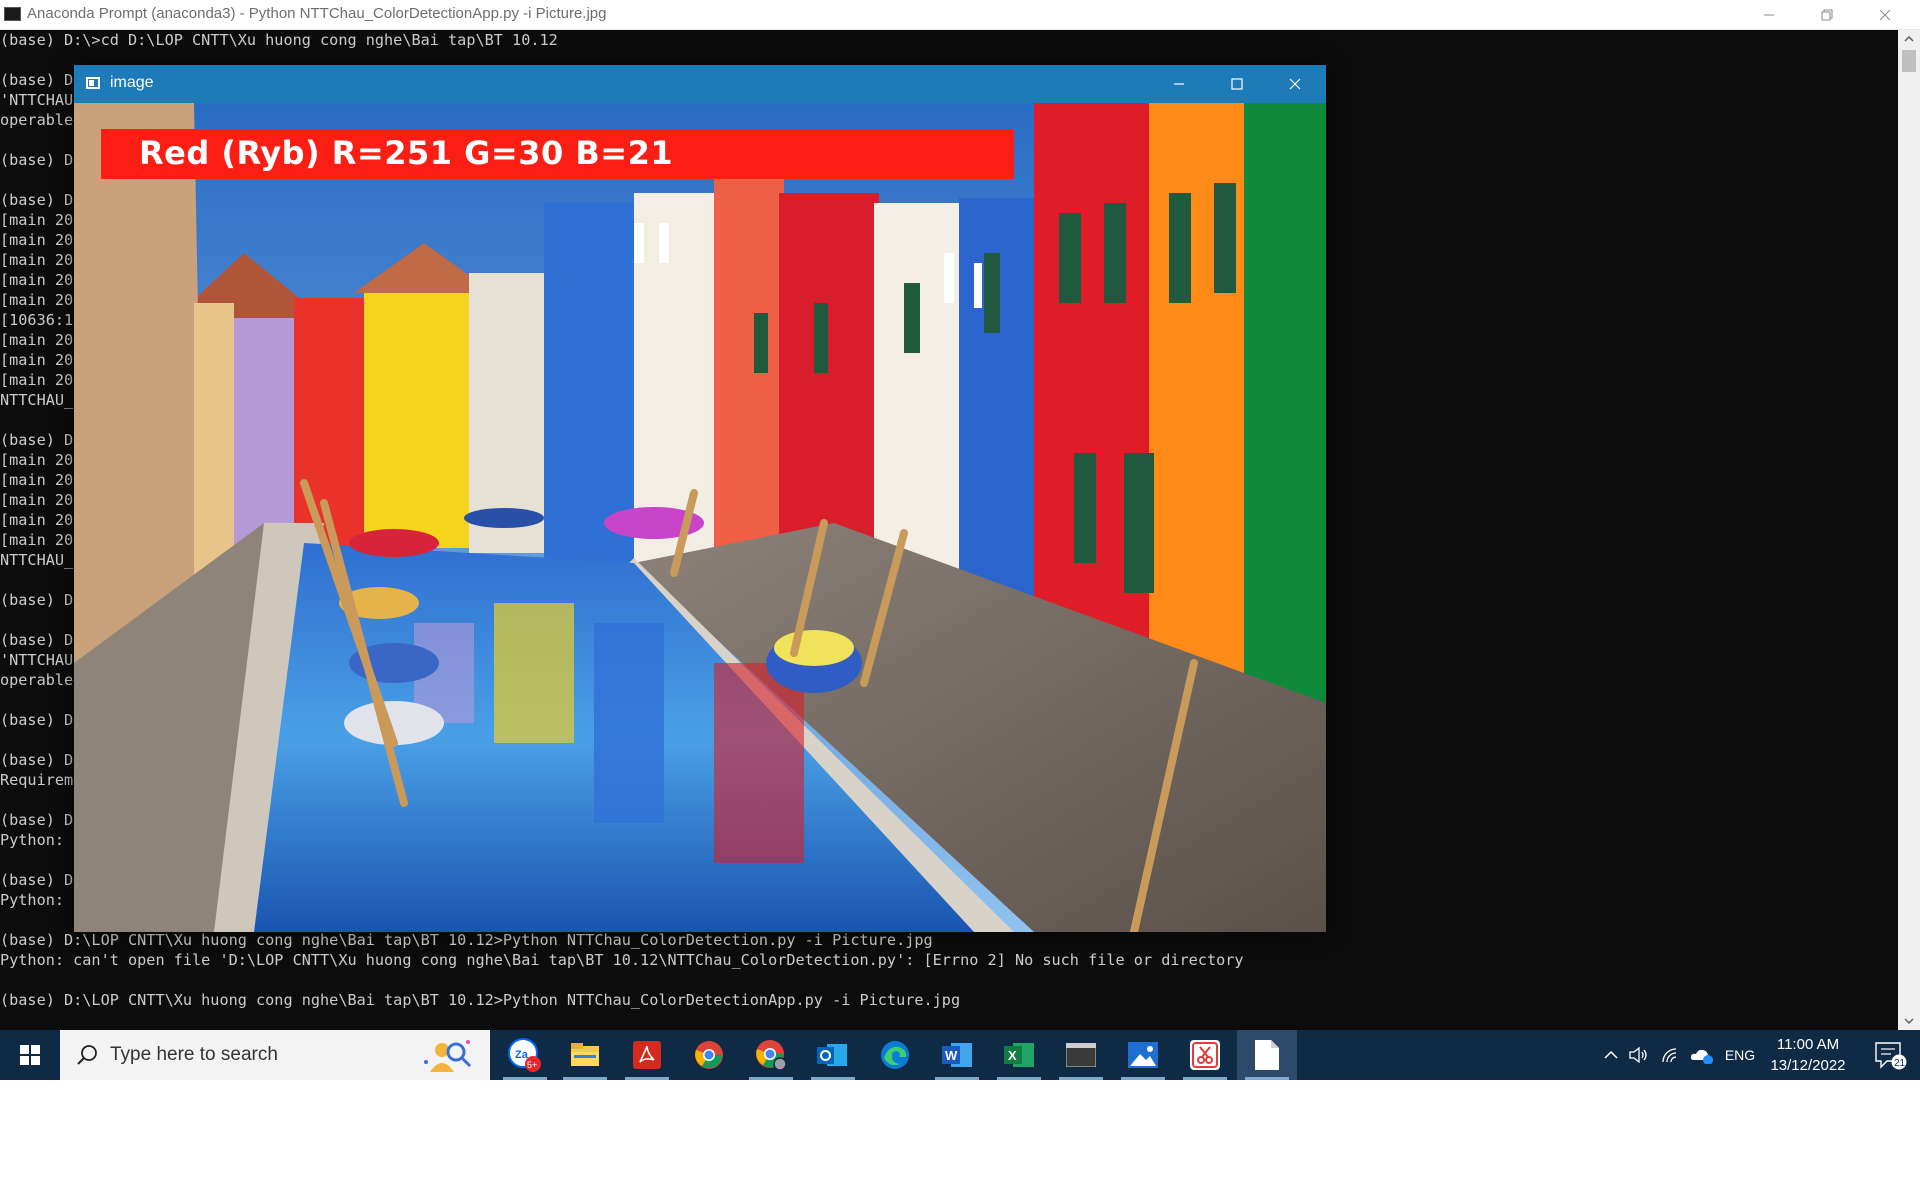 The image size is (1920, 1200). I want to click on chrome-profile-icon, so click(771, 1055).